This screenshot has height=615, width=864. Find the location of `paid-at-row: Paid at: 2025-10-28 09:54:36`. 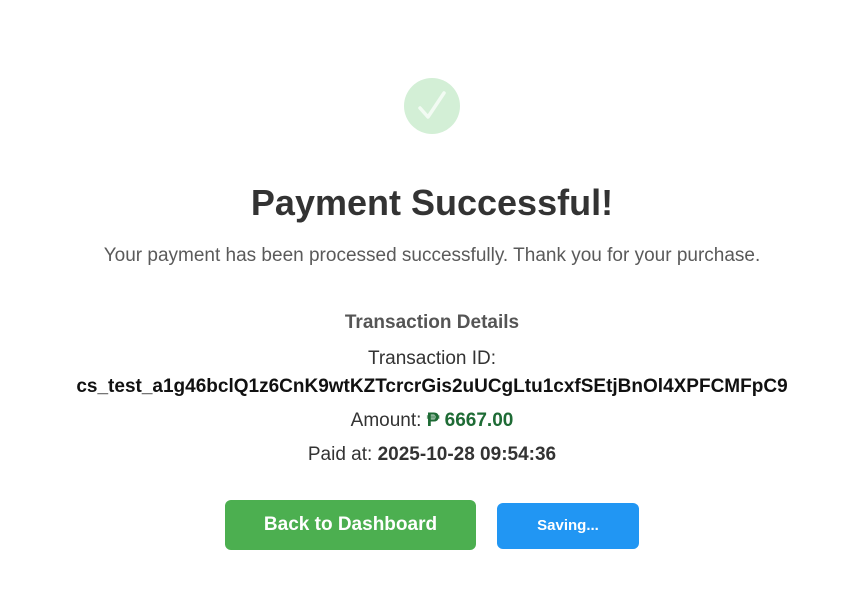

paid-at-row: Paid at: 2025-10-28 09:54:36 is located at coordinates (432, 455).